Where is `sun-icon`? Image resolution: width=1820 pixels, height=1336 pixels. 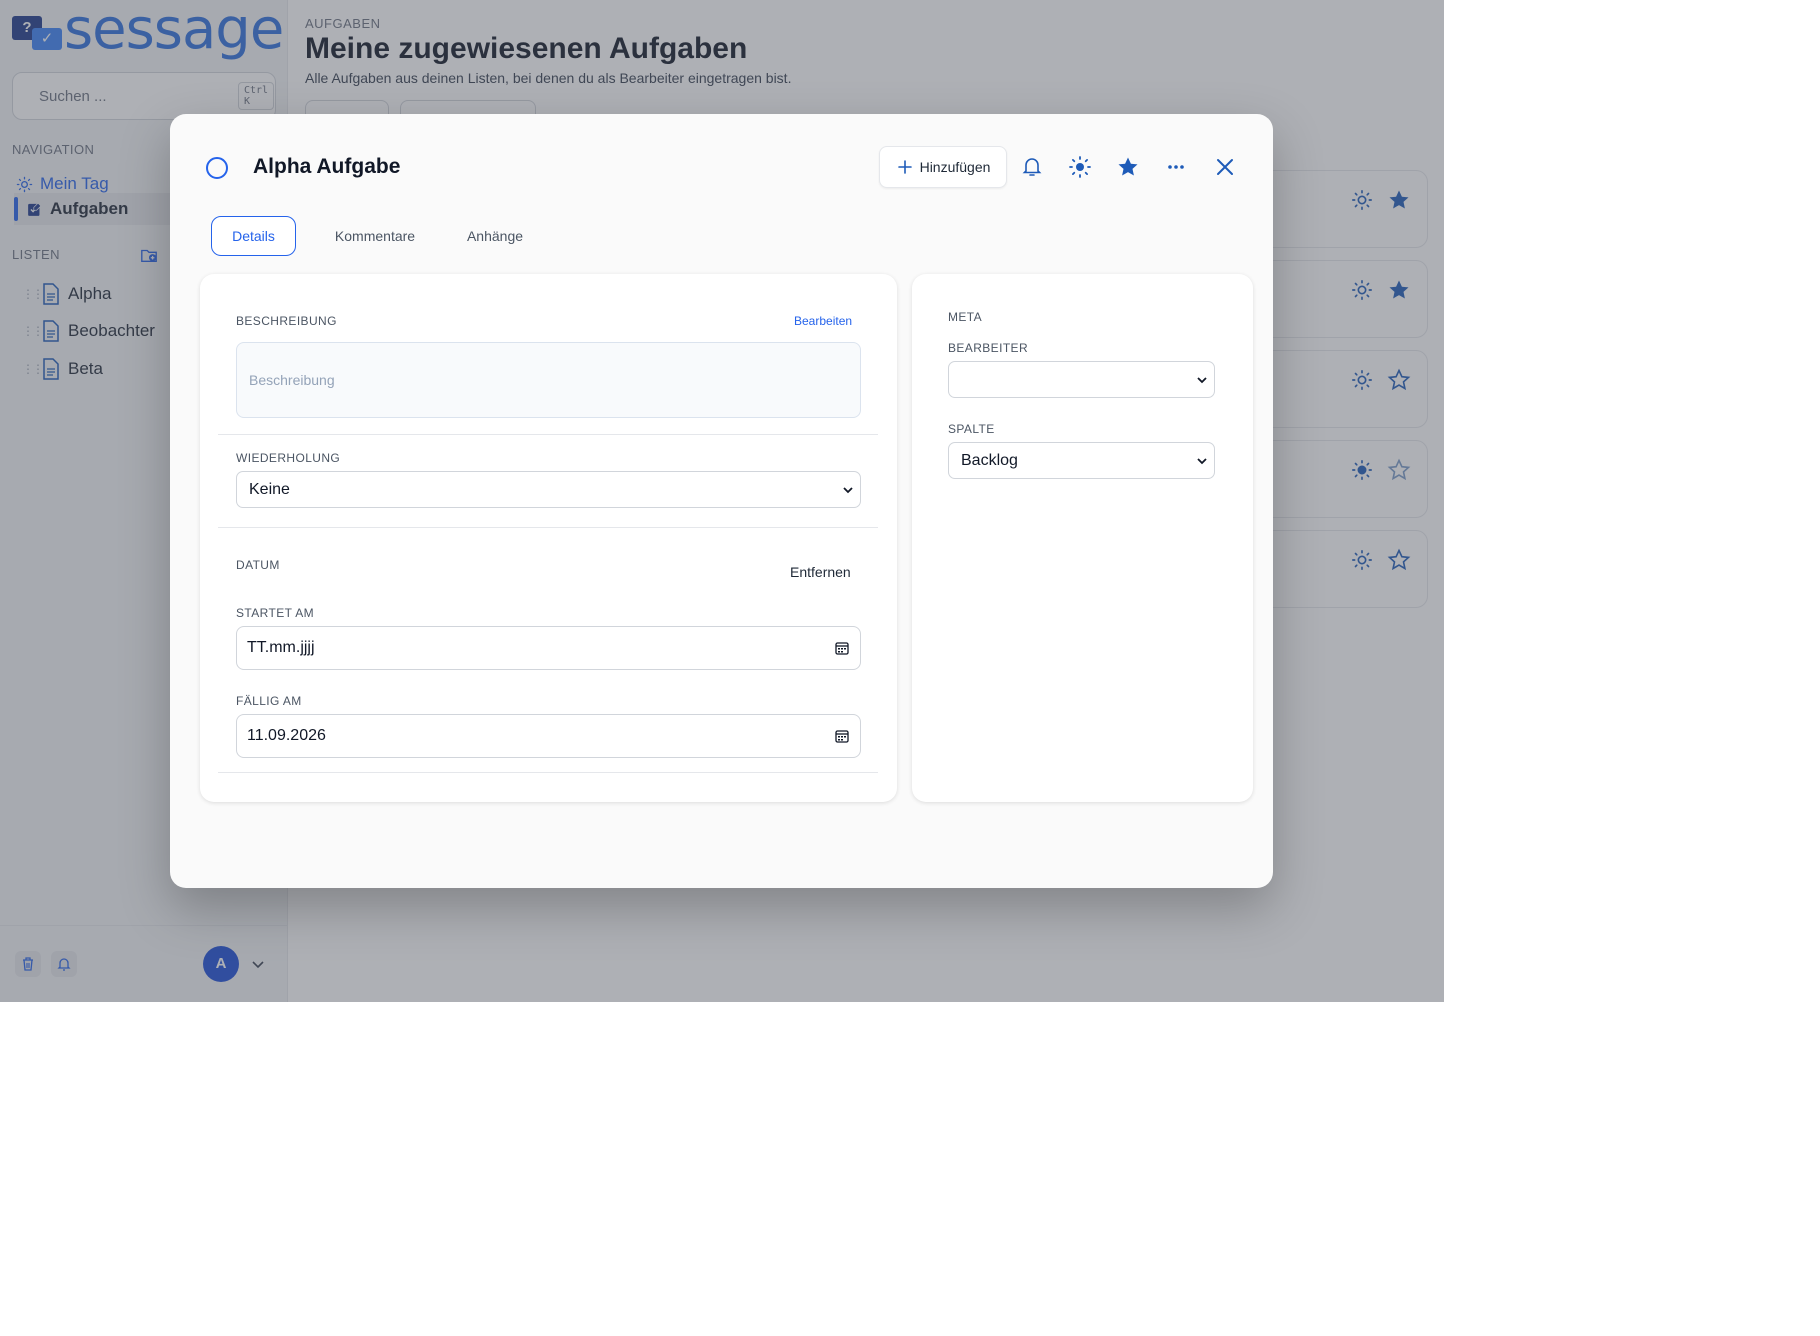 sun-icon is located at coordinates (1080, 167).